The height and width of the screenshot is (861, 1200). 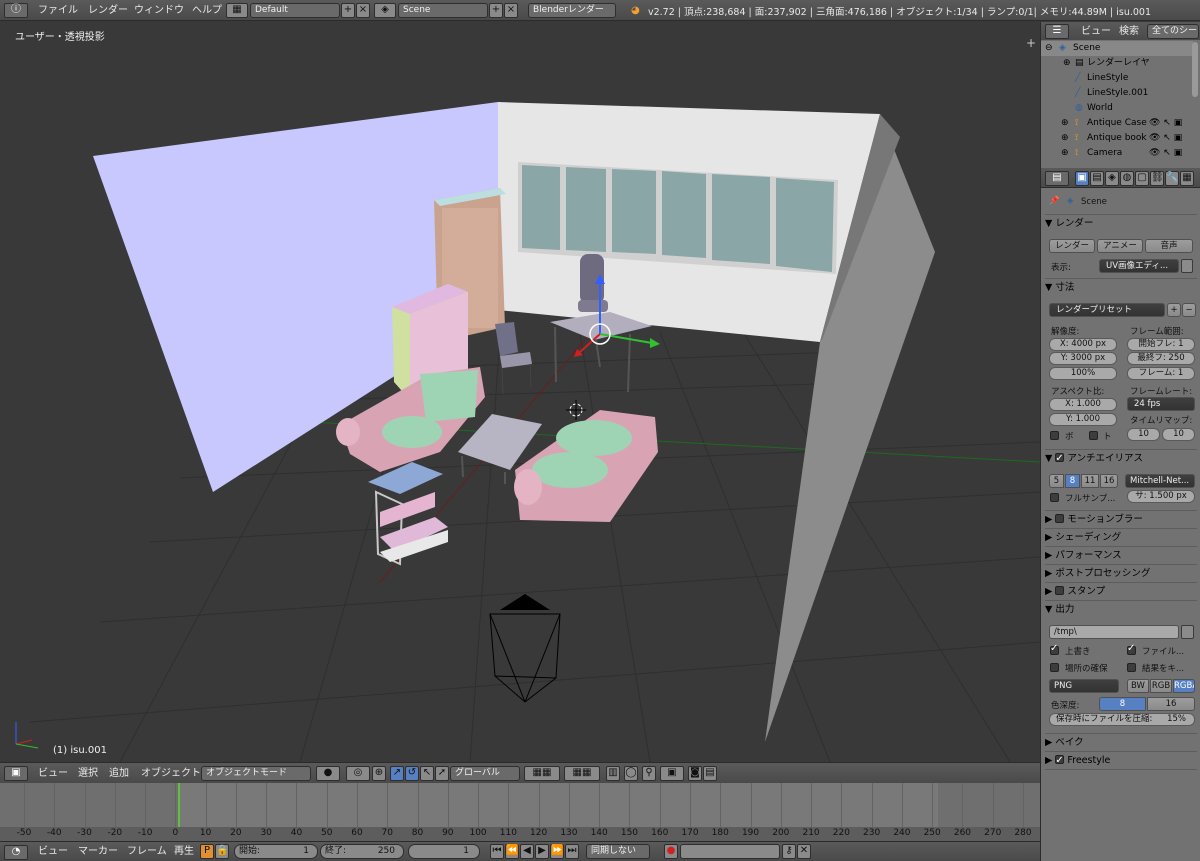 I want to click on start-frame-field: 開始: 1, so click(x=276, y=851).